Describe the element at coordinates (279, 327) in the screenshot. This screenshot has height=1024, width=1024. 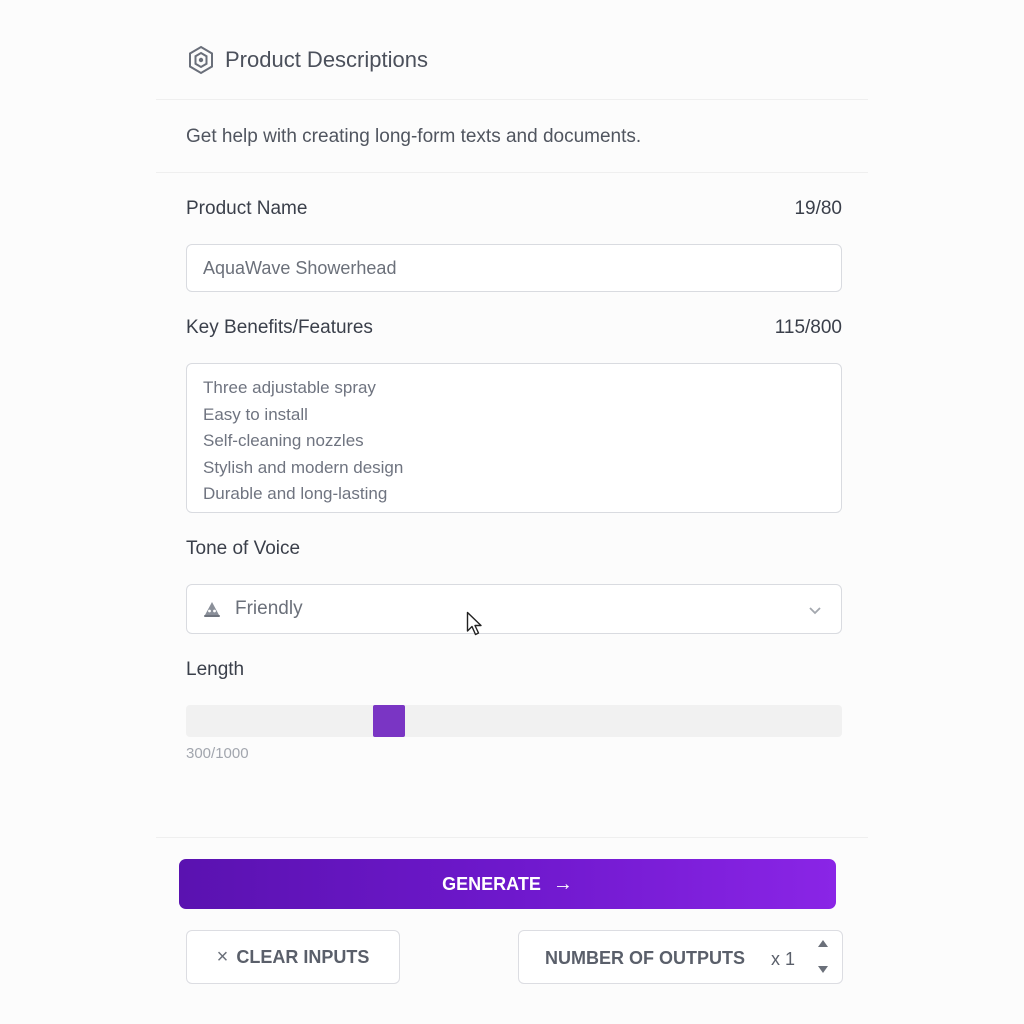
I see `benefits-label: Key Benefits/Features` at that location.